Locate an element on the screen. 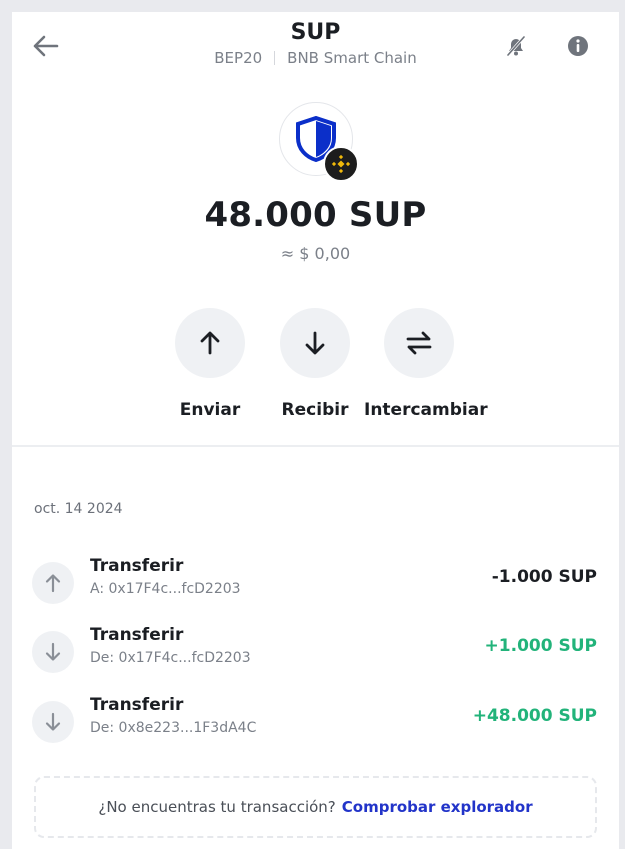 This screenshot has width=625, height=849. explorer-question: ¿No encuentras tu transacción? is located at coordinates (217, 807).